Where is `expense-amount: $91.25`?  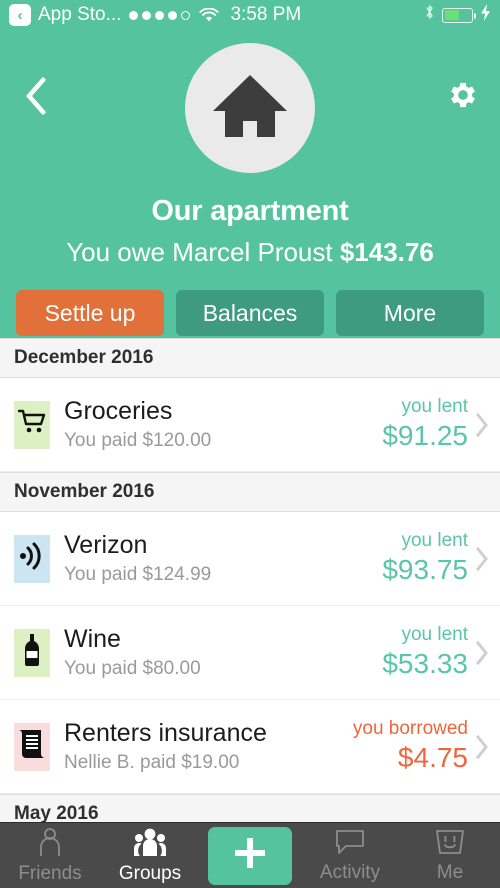
expense-amount: $91.25 is located at coordinates (425, 435).